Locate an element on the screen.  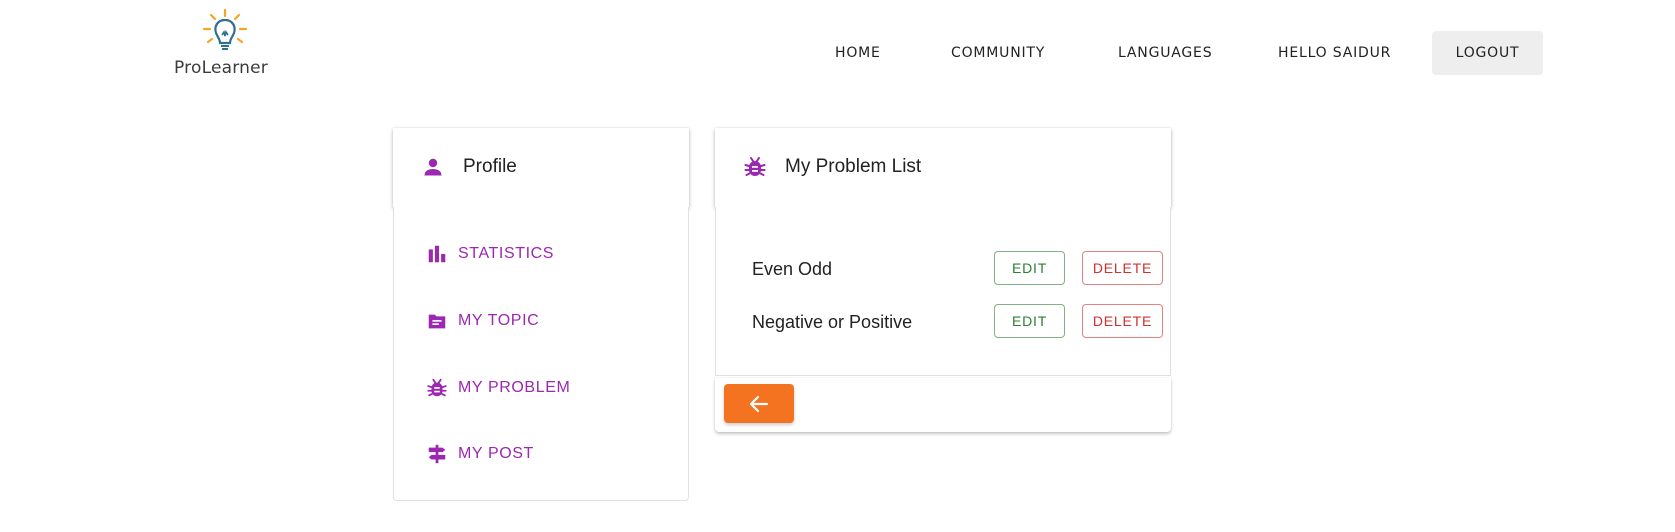
nav-home: HOME is located at coordinates (858, 53).